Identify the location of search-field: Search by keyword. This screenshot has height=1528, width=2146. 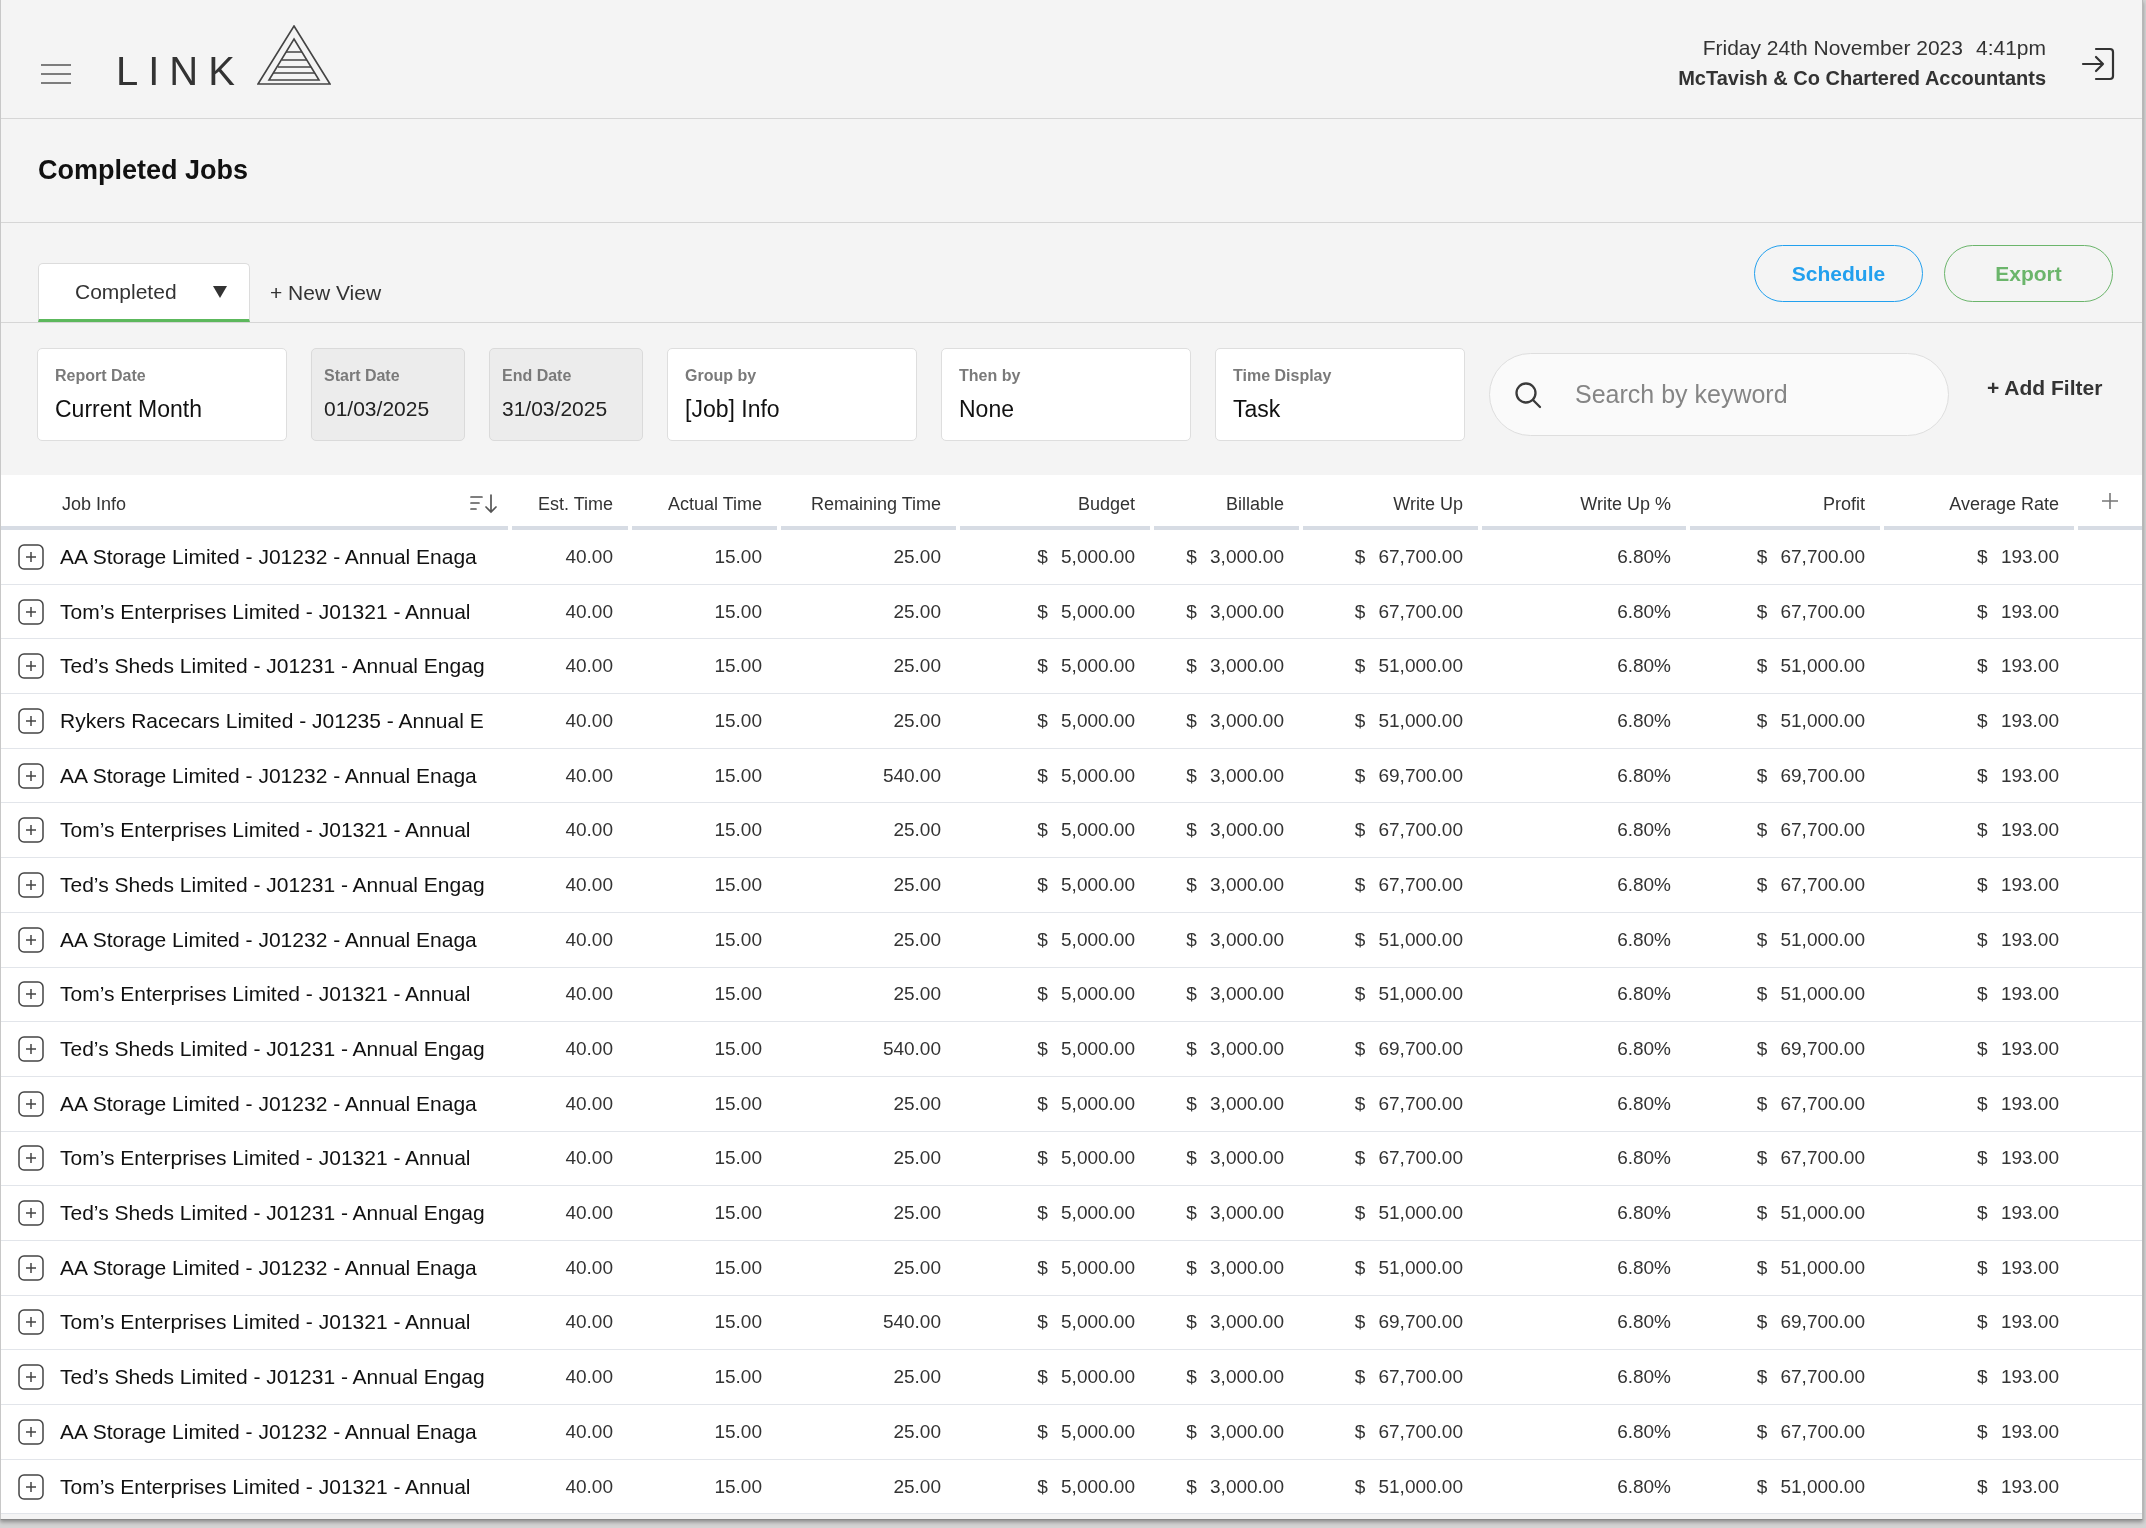
(1719, 394).